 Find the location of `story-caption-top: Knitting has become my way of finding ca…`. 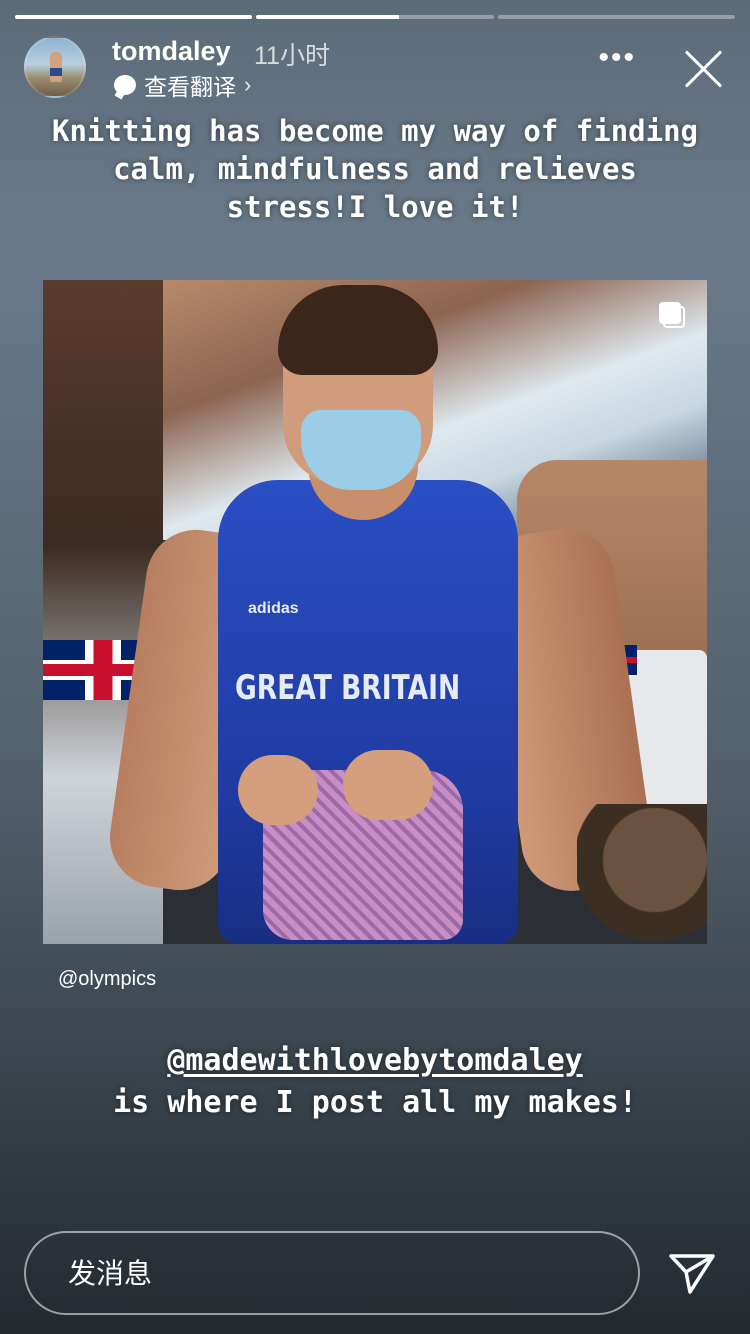

story-caption-top: Knitting has become my way of finding ca… is located at coordinates (374, 169).